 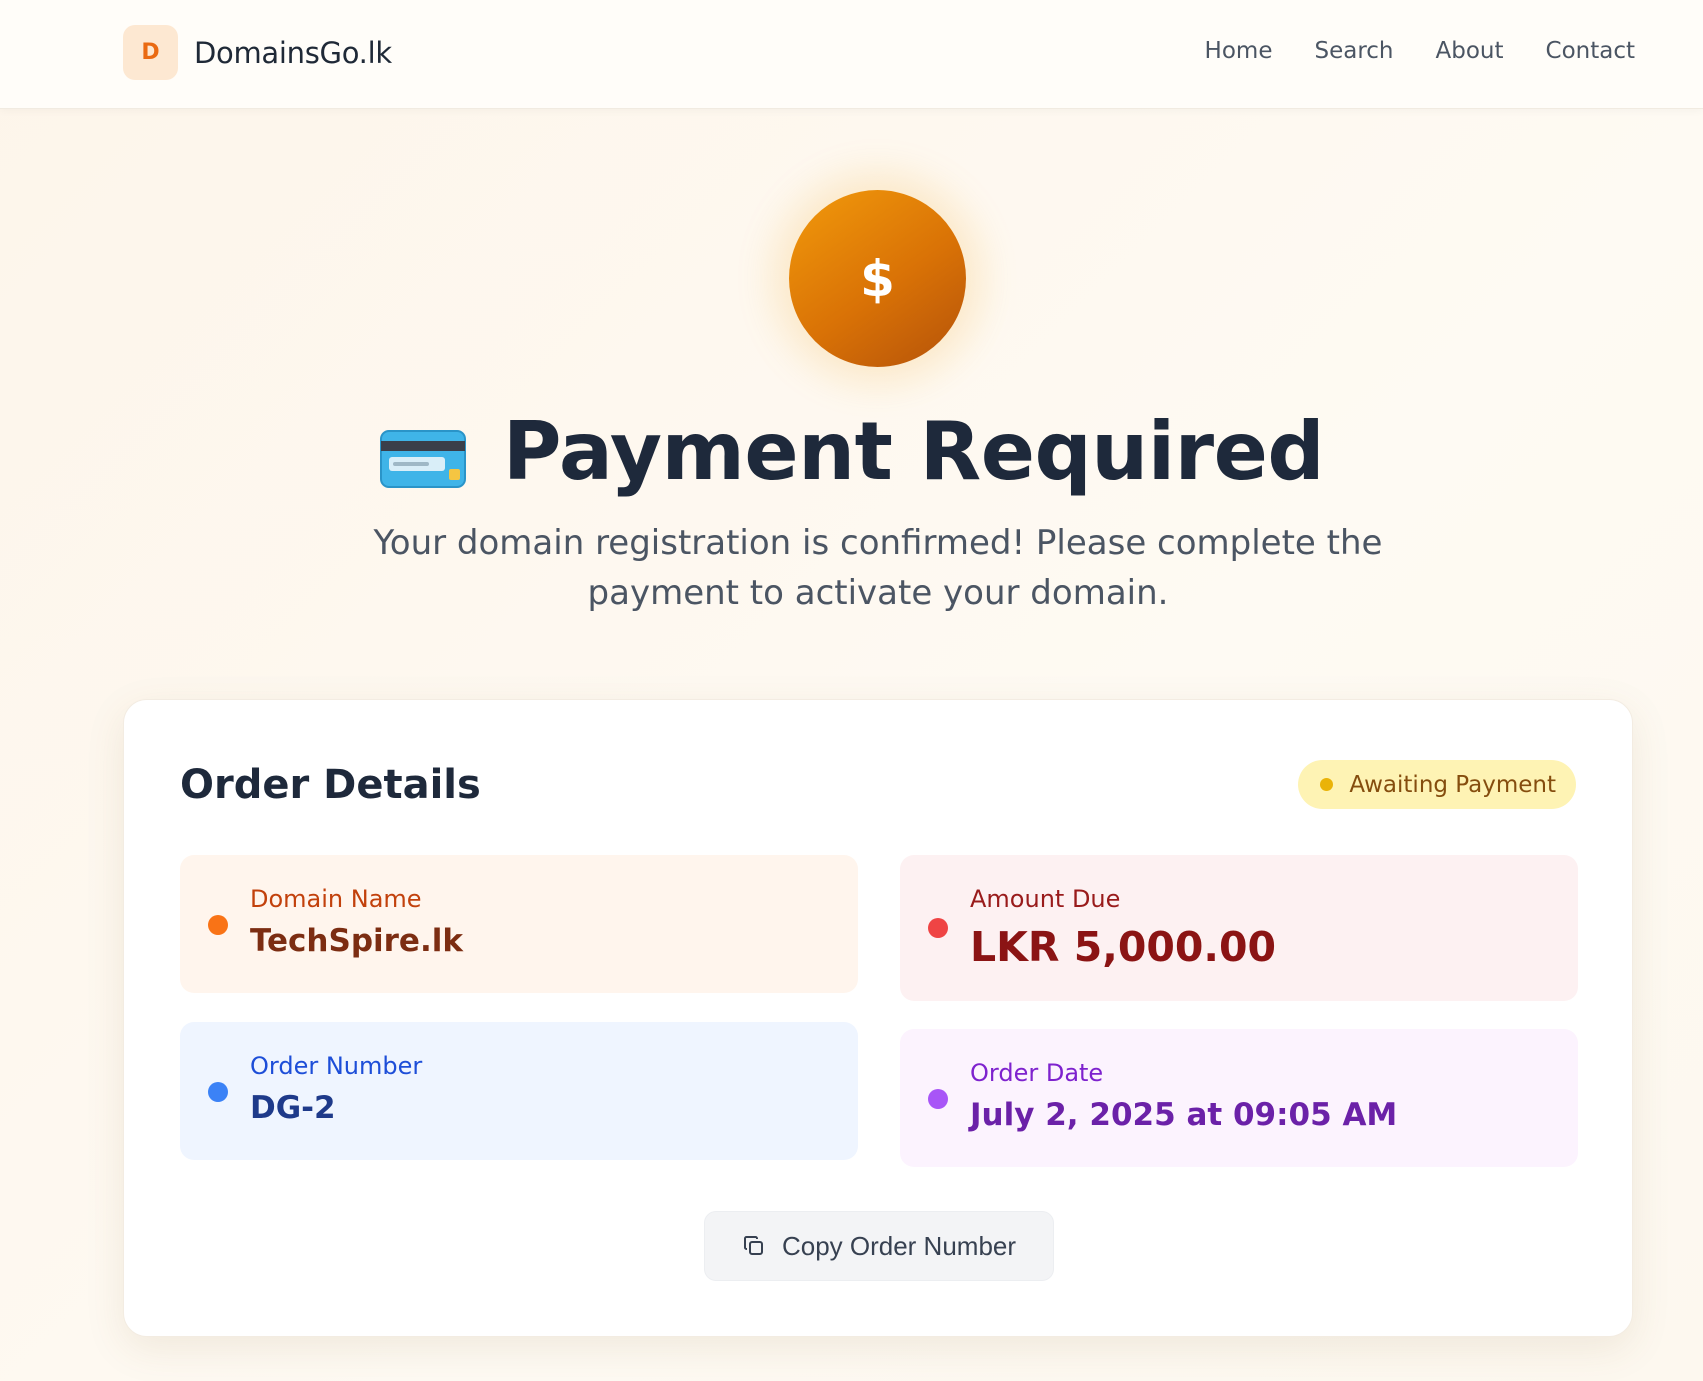 I want to click on status-badge: Awaiting Payment, so click(x=1437, y=784).